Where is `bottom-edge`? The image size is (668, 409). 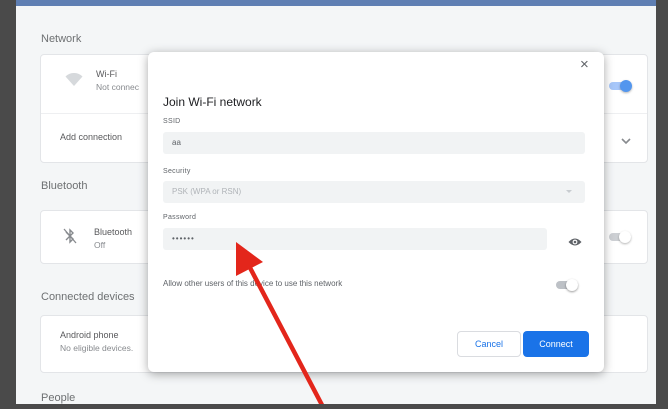
bottom-edge is located at coordinates (334, 406).